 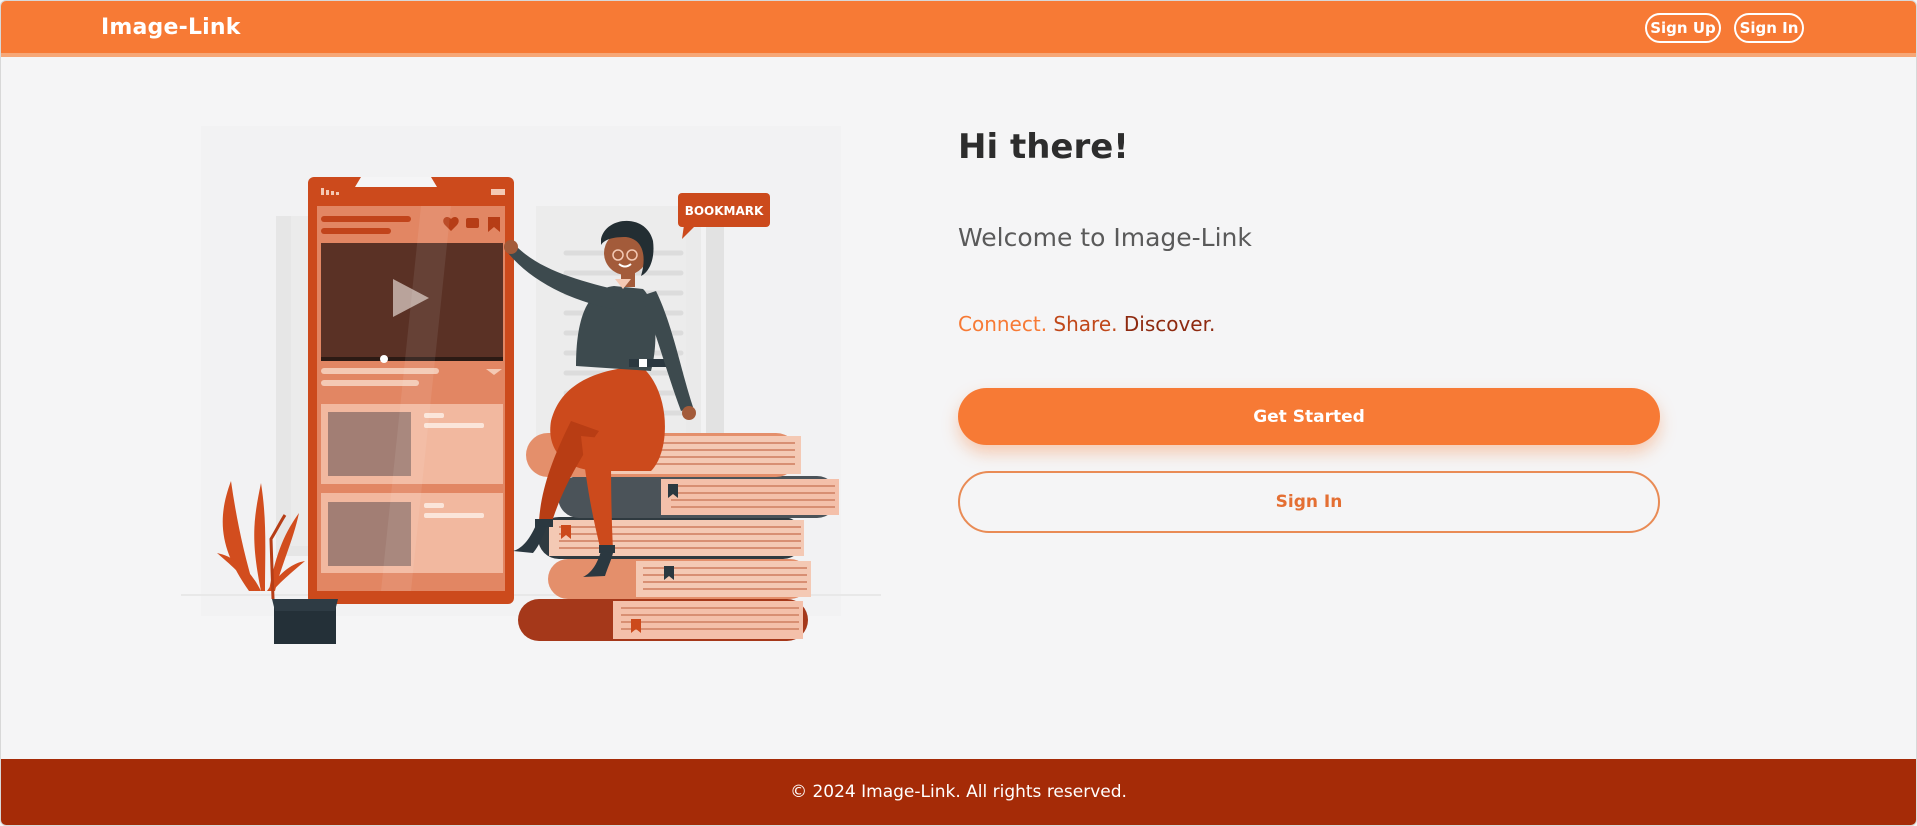 I want to click on tagline-connect: Connect., so click(x=1003, y=324).